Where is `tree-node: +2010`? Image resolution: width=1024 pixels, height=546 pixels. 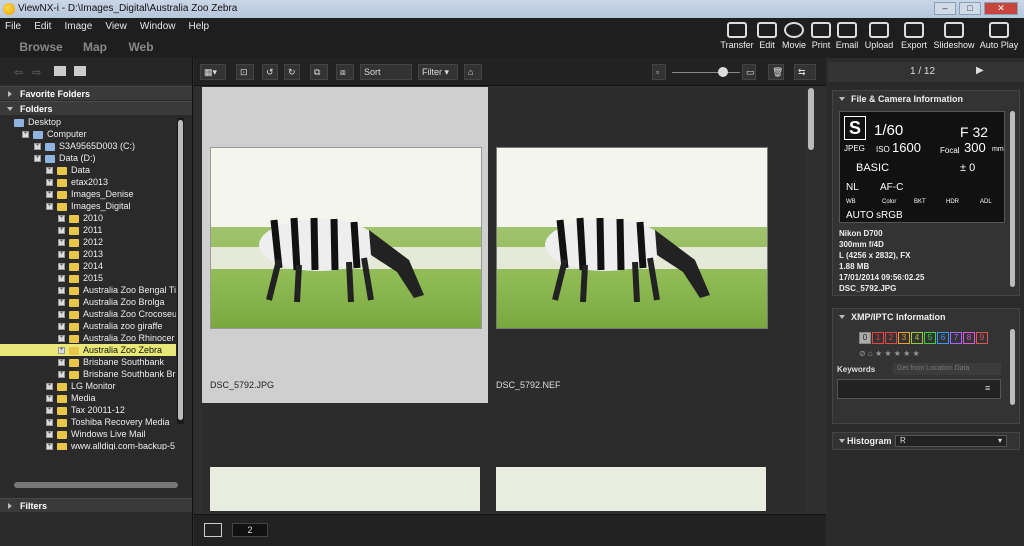
tree-node: +2010 is located at coordinates (88, 218).